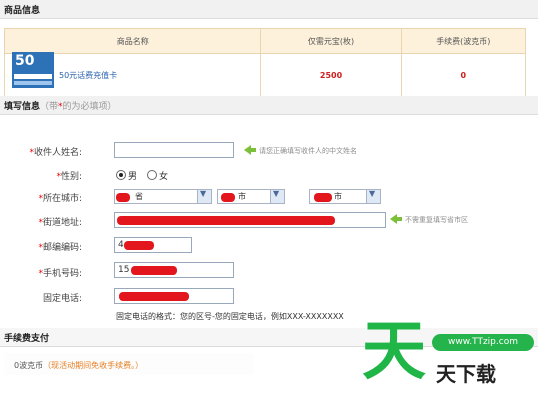  What do you see at coordinates (269, 105) in the screenshot?
I see `fill-section-header: 填写信息（带*的为必填项）` at bounding box center [269, 105].